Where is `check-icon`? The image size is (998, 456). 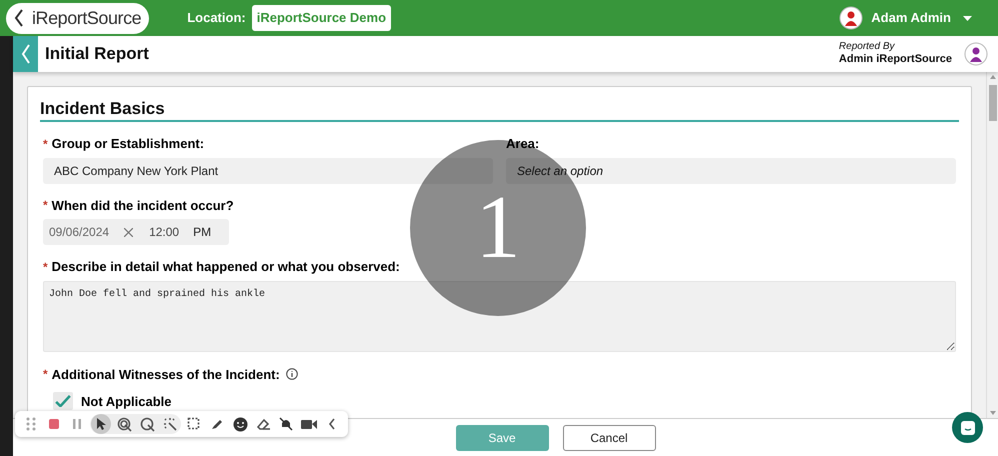
check-icon is located at coordinates (63, 401).